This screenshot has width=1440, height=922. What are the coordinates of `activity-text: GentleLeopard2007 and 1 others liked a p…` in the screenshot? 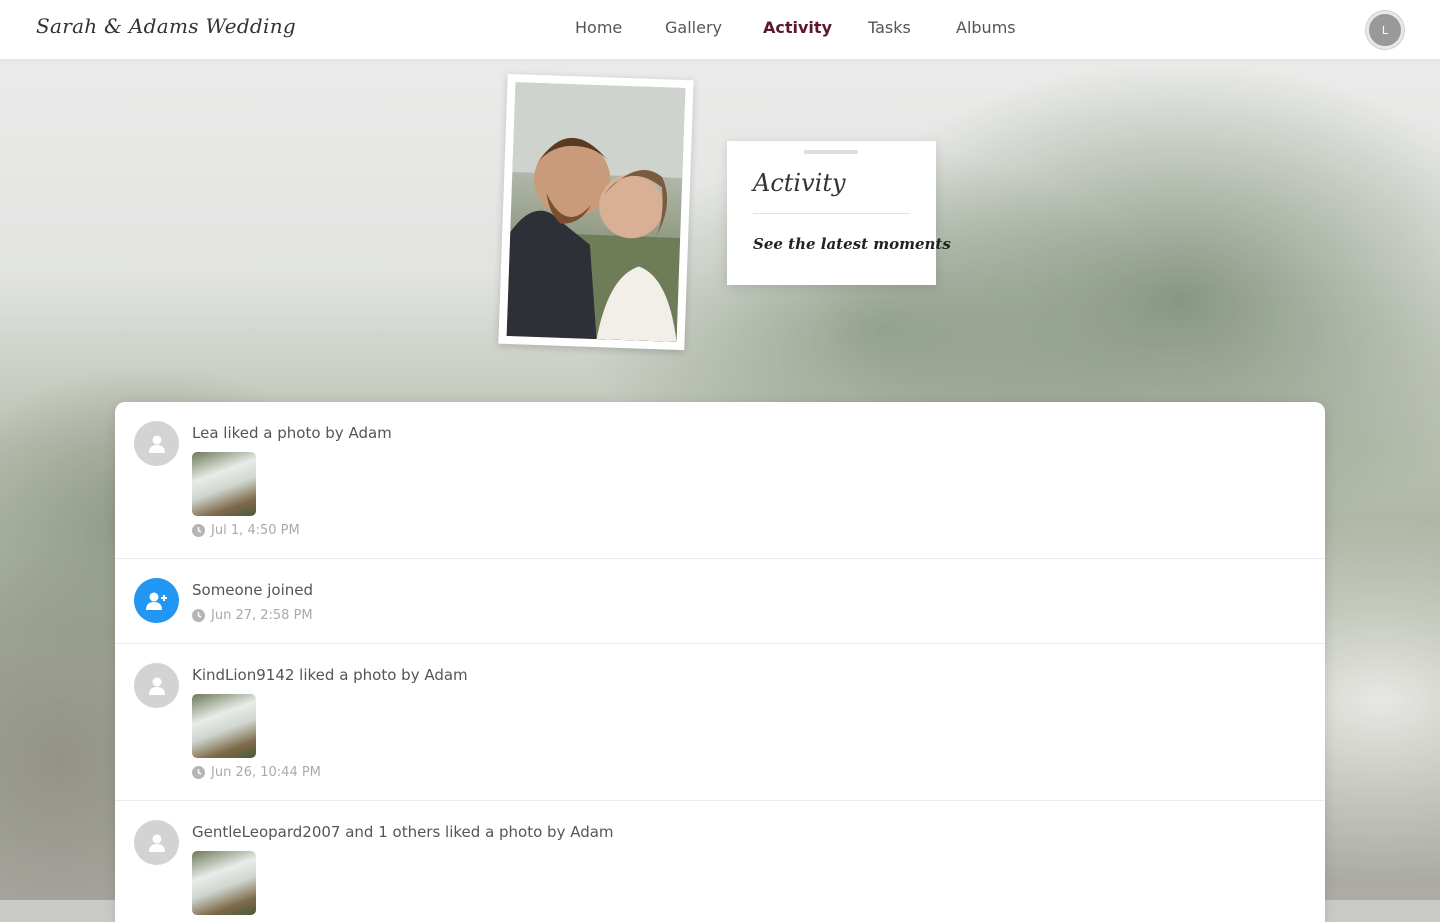 It's located at (403, 832).